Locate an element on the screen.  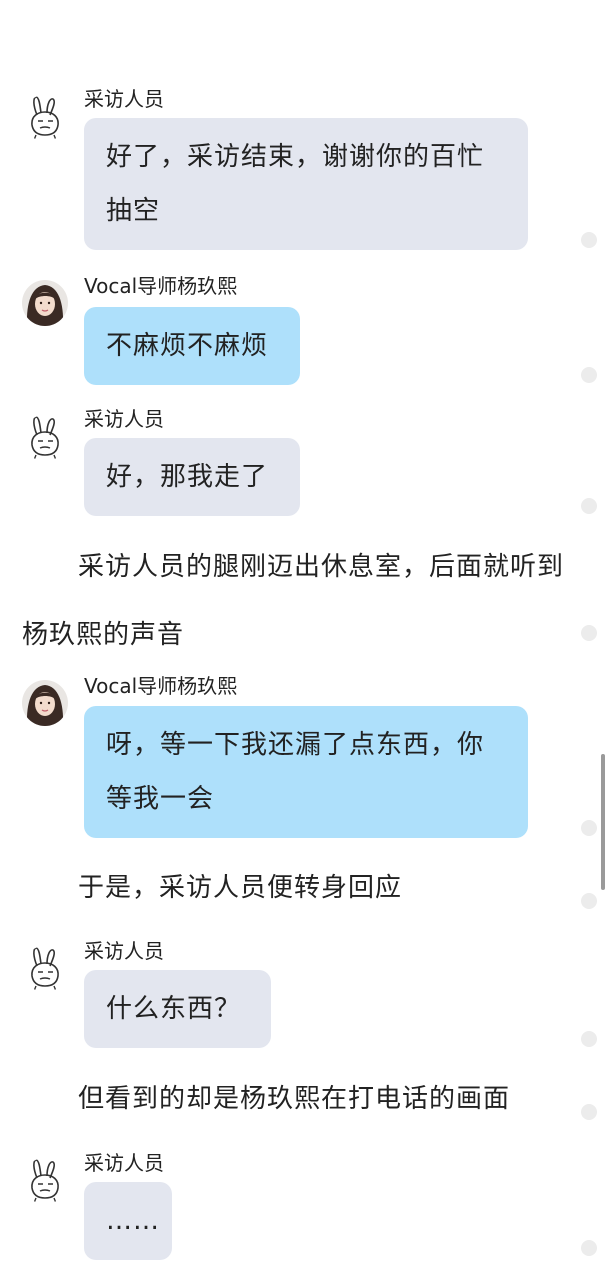
message-bubble: 什么东西？ is located at coordinates (177, 1009).